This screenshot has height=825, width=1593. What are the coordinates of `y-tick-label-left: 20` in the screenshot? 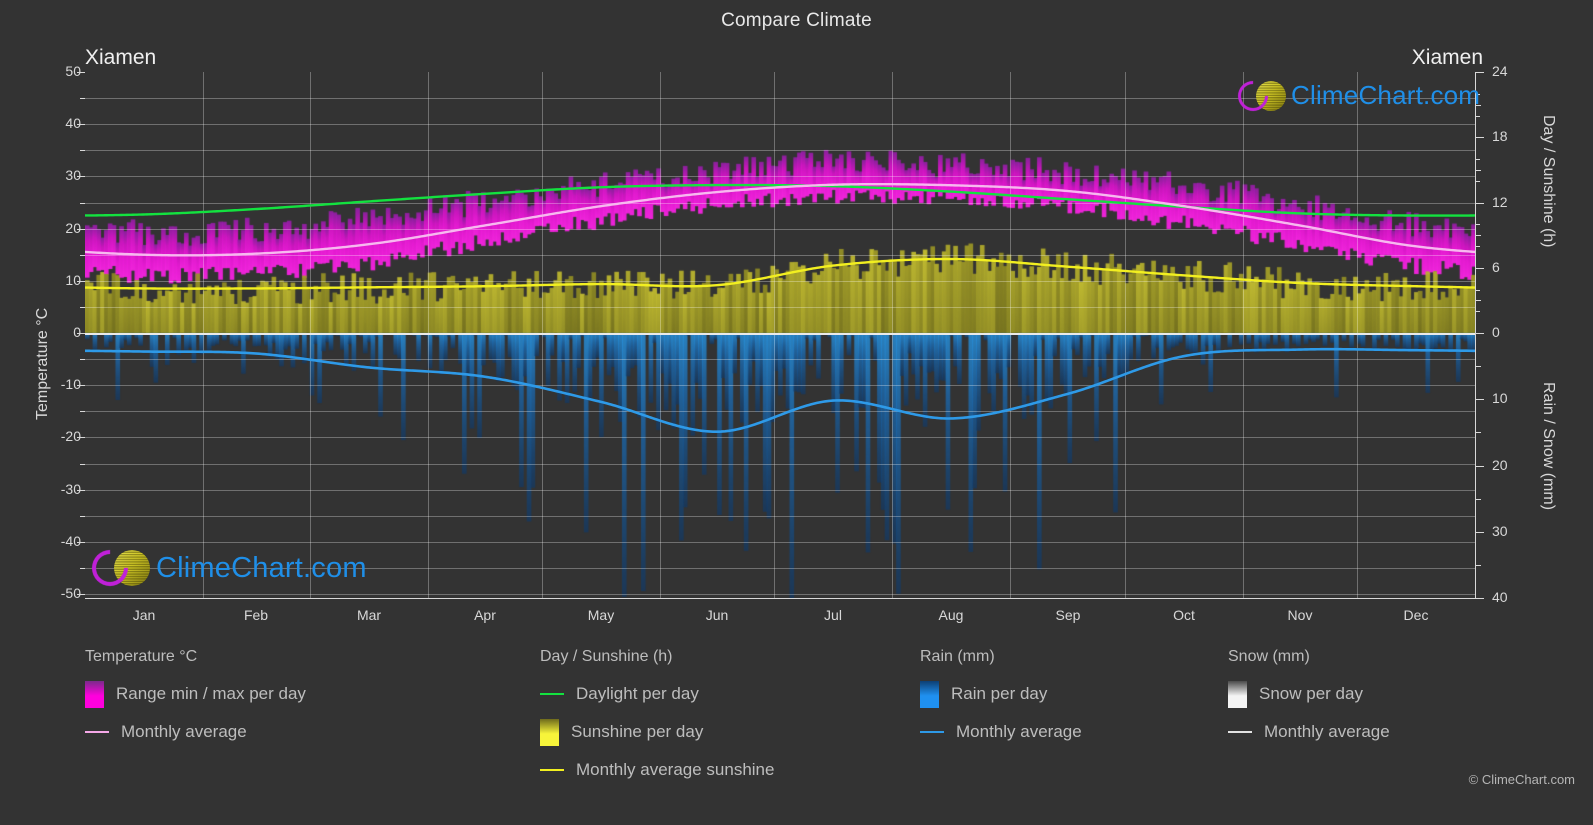 It's located at (73, 228).